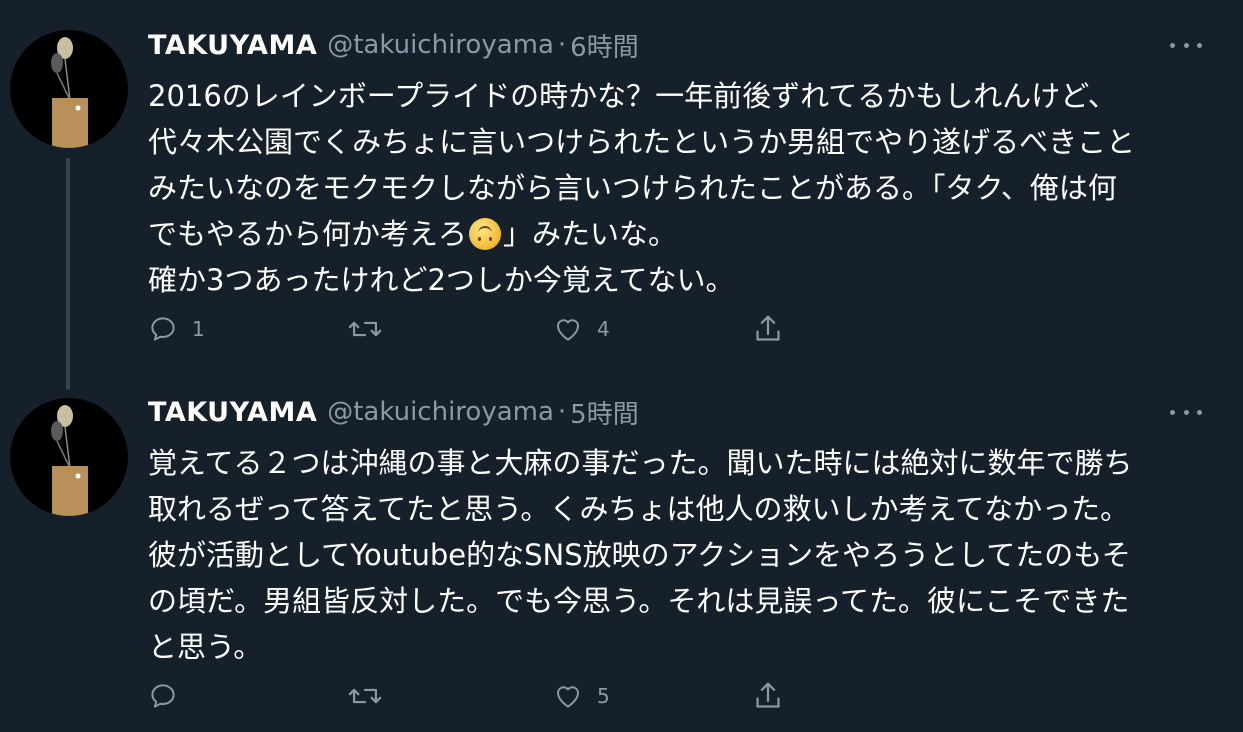 Image resolution: width=1243 pixels, height=732 pixels. What do you see at coordinates (590, 234) in the screenshot?
I see `tweet-line-segment: 」みたいな。` at bounding box center [590, 234].